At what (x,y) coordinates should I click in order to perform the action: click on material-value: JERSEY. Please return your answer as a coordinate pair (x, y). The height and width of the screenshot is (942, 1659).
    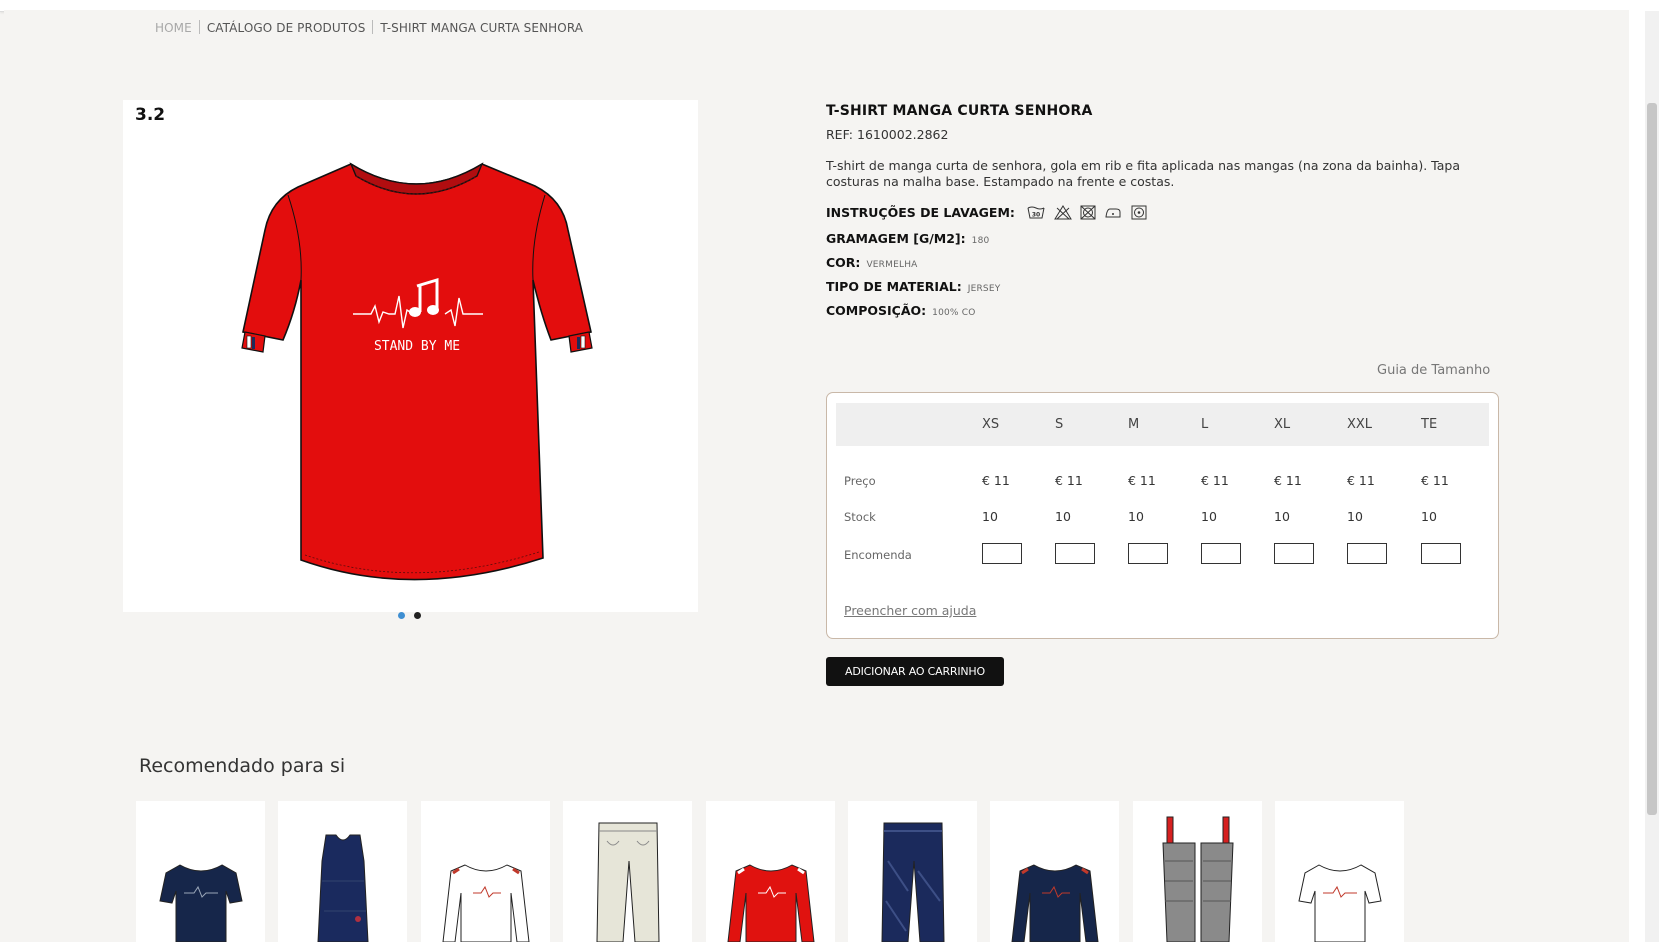
    Looking at the image, I should click on (984, 289).